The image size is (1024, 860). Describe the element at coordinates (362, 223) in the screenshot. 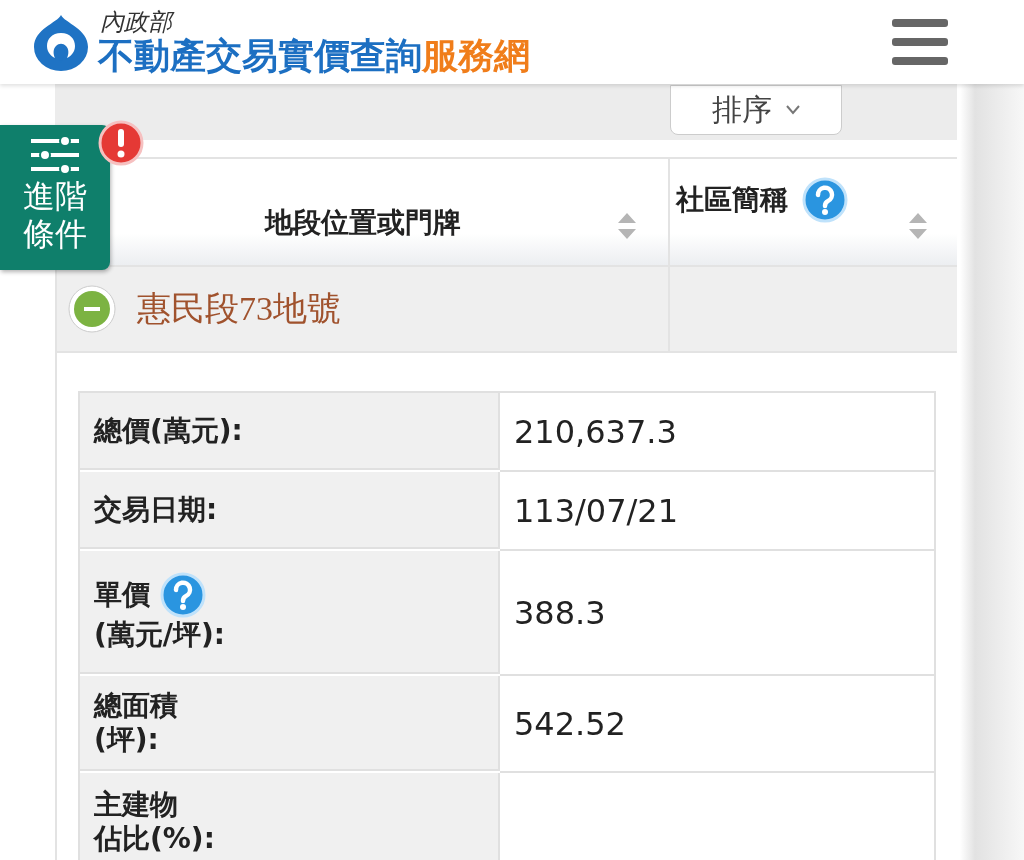

I see `column-header: 地段位置或門牌` at that location.